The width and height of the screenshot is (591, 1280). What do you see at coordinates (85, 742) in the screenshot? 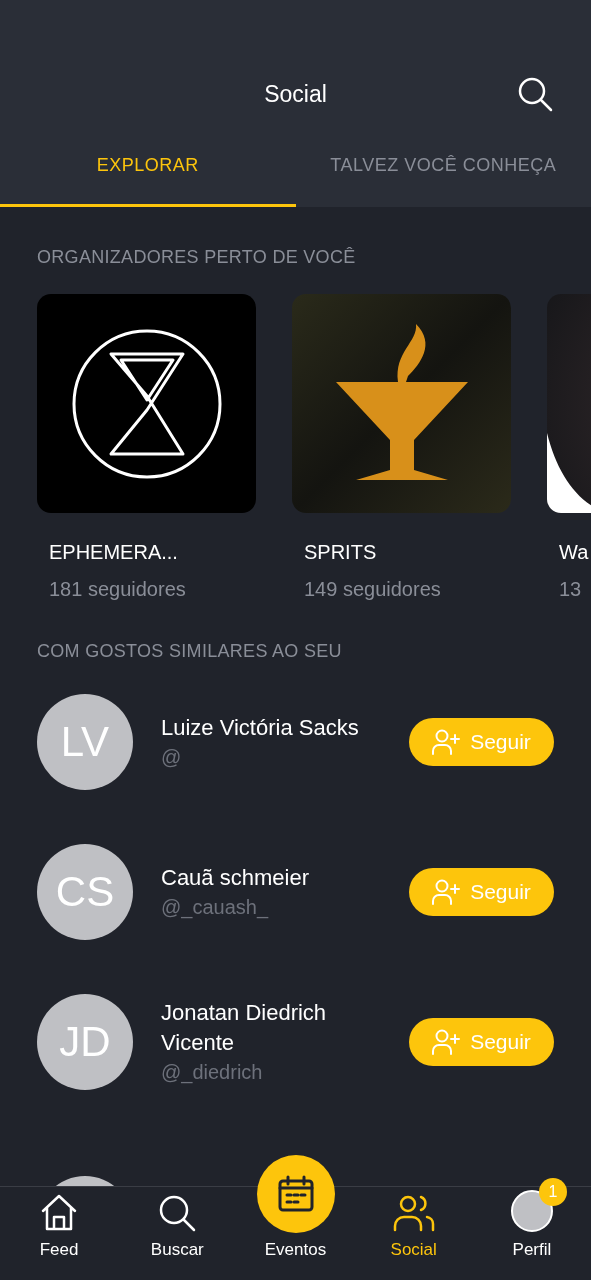
I see `user-avatar: LV` at bounding box center [85, 742].